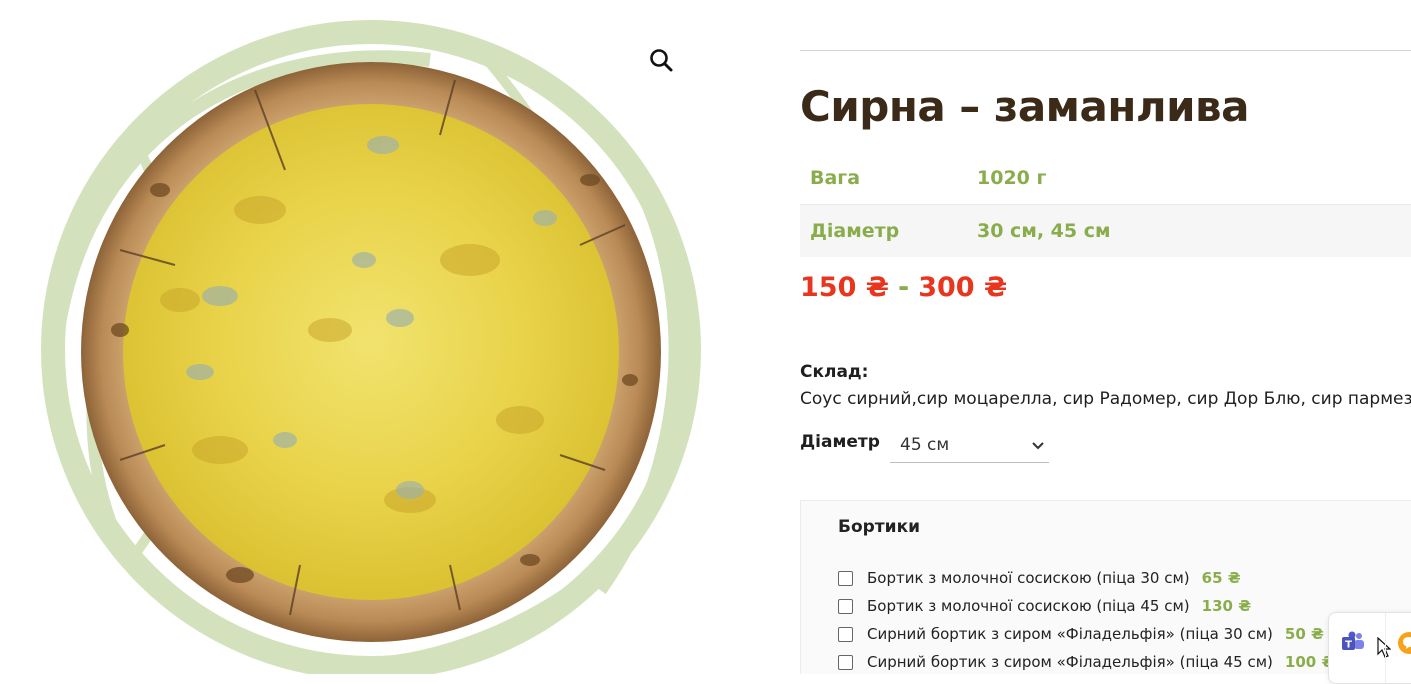  I want to click on chat-bubble-icon, so click(1404, 643).